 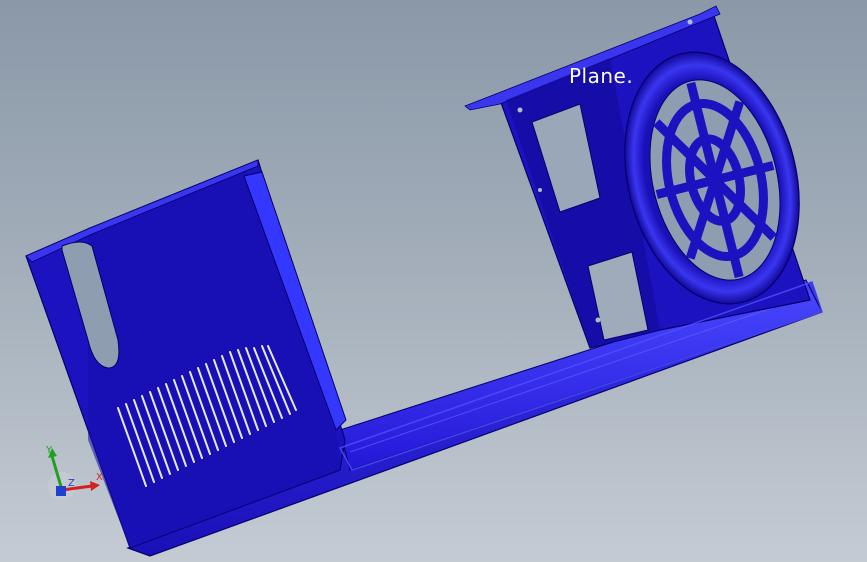 What do you see at coordinates (61, 491) in the screenshot?
I see `z-axis-arrow` at bounding box center [61, 491].